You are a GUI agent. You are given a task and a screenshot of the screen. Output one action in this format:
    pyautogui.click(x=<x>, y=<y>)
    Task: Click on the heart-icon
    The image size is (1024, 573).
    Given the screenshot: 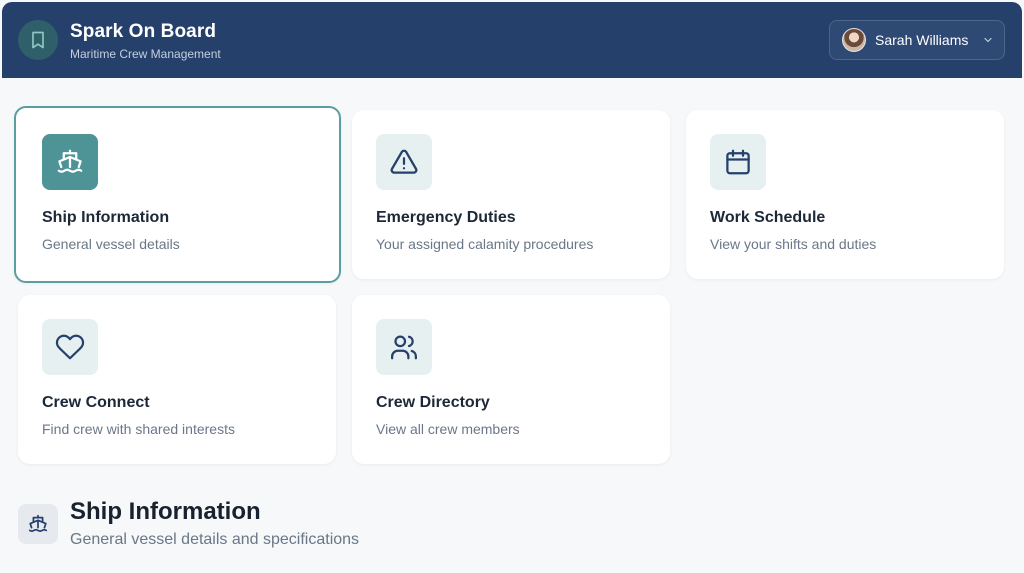 What is the action you would take?
    pyautogui.click(x=70, y=347)
    